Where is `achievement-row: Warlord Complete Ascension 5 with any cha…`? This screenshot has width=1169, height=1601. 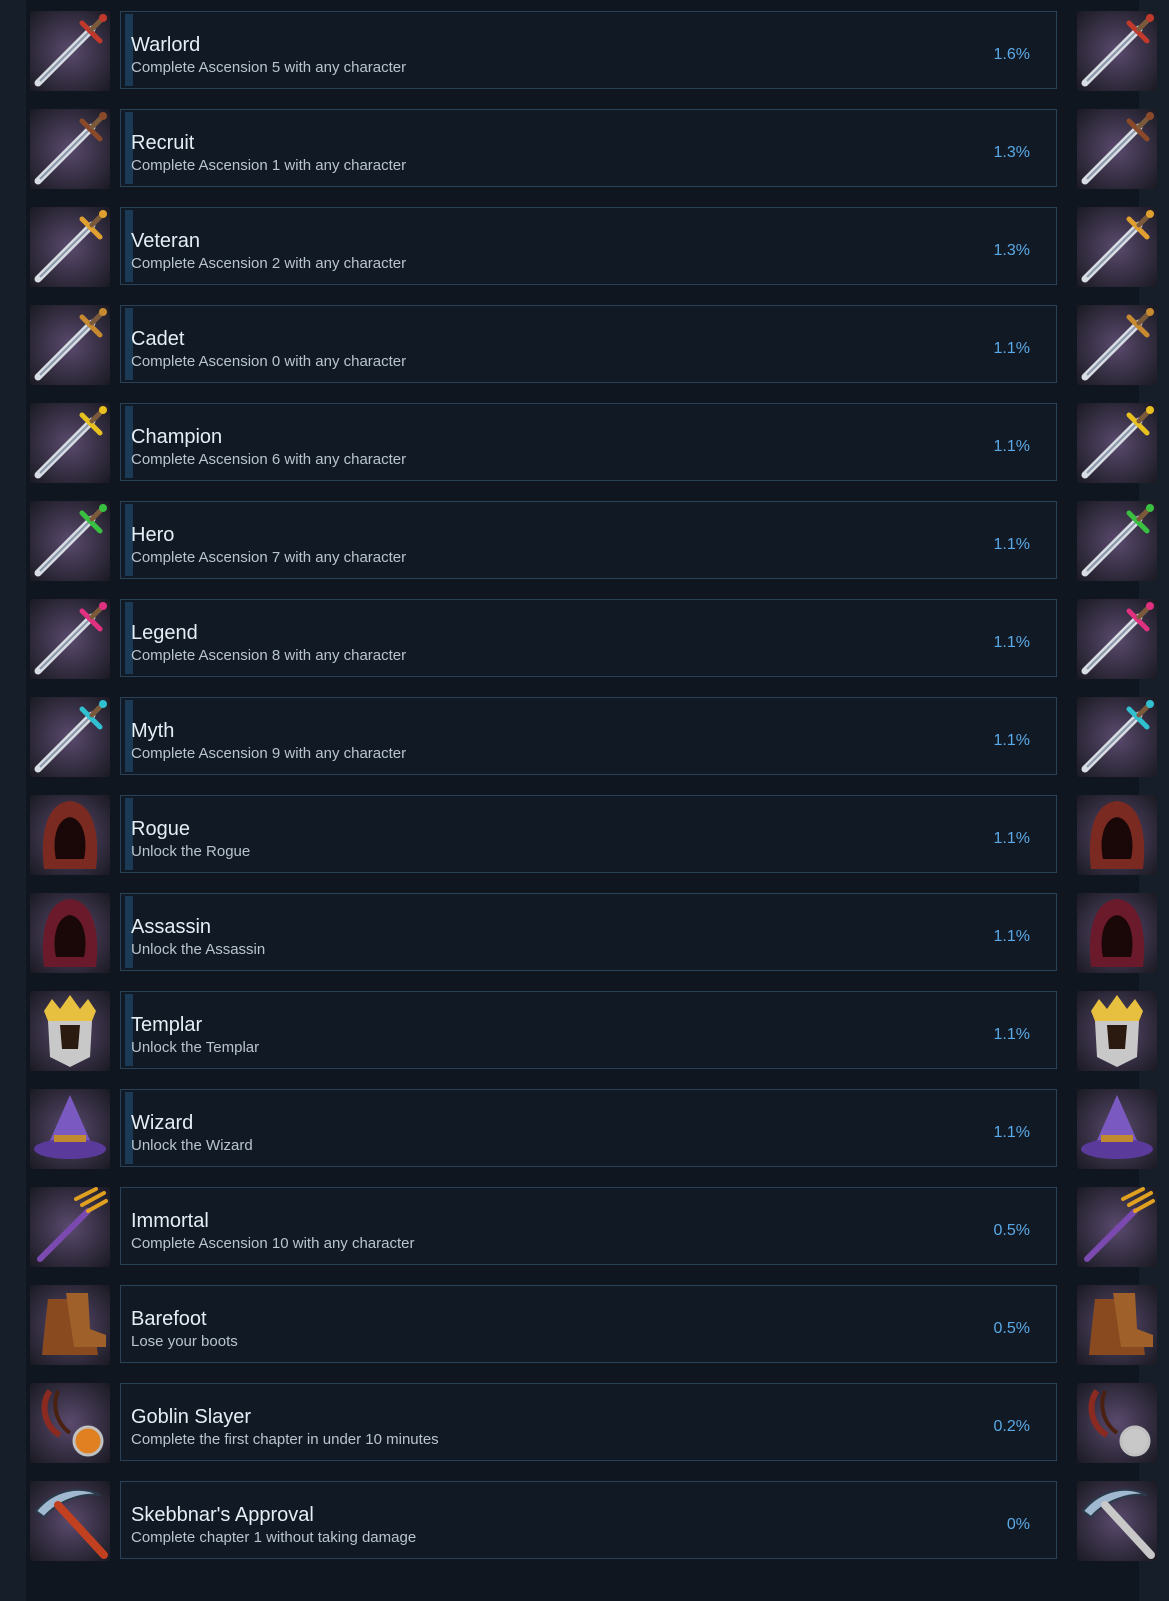 achievement-row: Warlord Complete Ascension 5 with any cha… is located at coordinates (584, 51).